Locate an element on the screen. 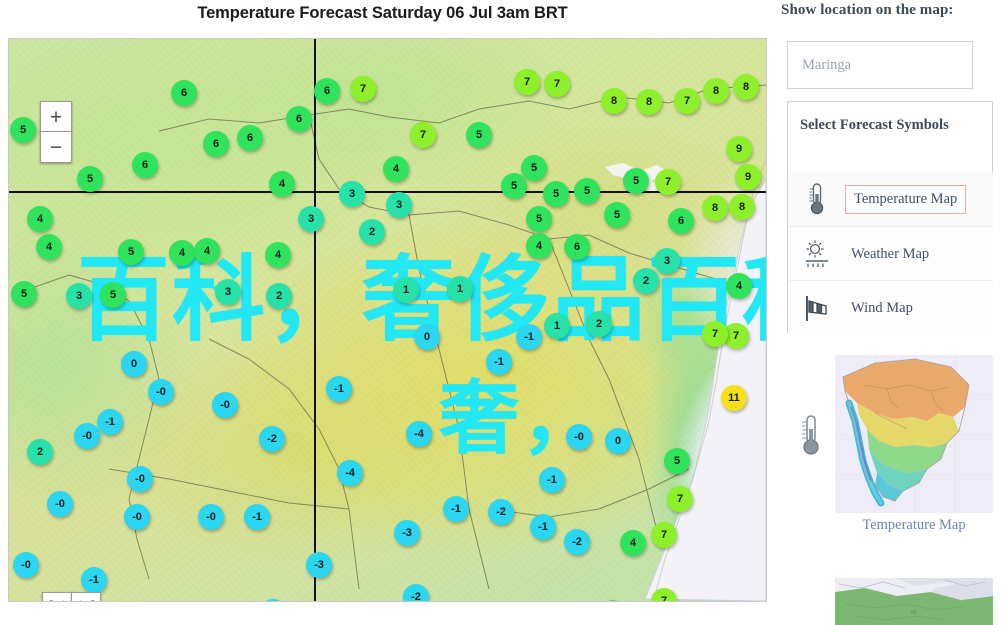 The image size is (1002, 625). symbol-item-temperature-map: Temperature Map is located at coordinates (891, 199).